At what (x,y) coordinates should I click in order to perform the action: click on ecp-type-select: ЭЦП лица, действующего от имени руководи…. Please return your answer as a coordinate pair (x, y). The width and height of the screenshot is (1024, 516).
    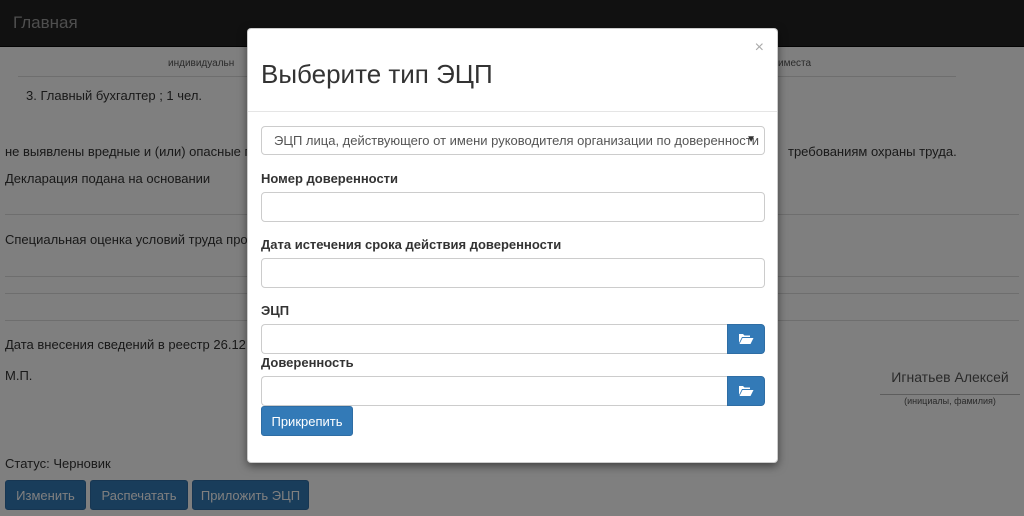
    Looking at the image, I should click on (513, 140).